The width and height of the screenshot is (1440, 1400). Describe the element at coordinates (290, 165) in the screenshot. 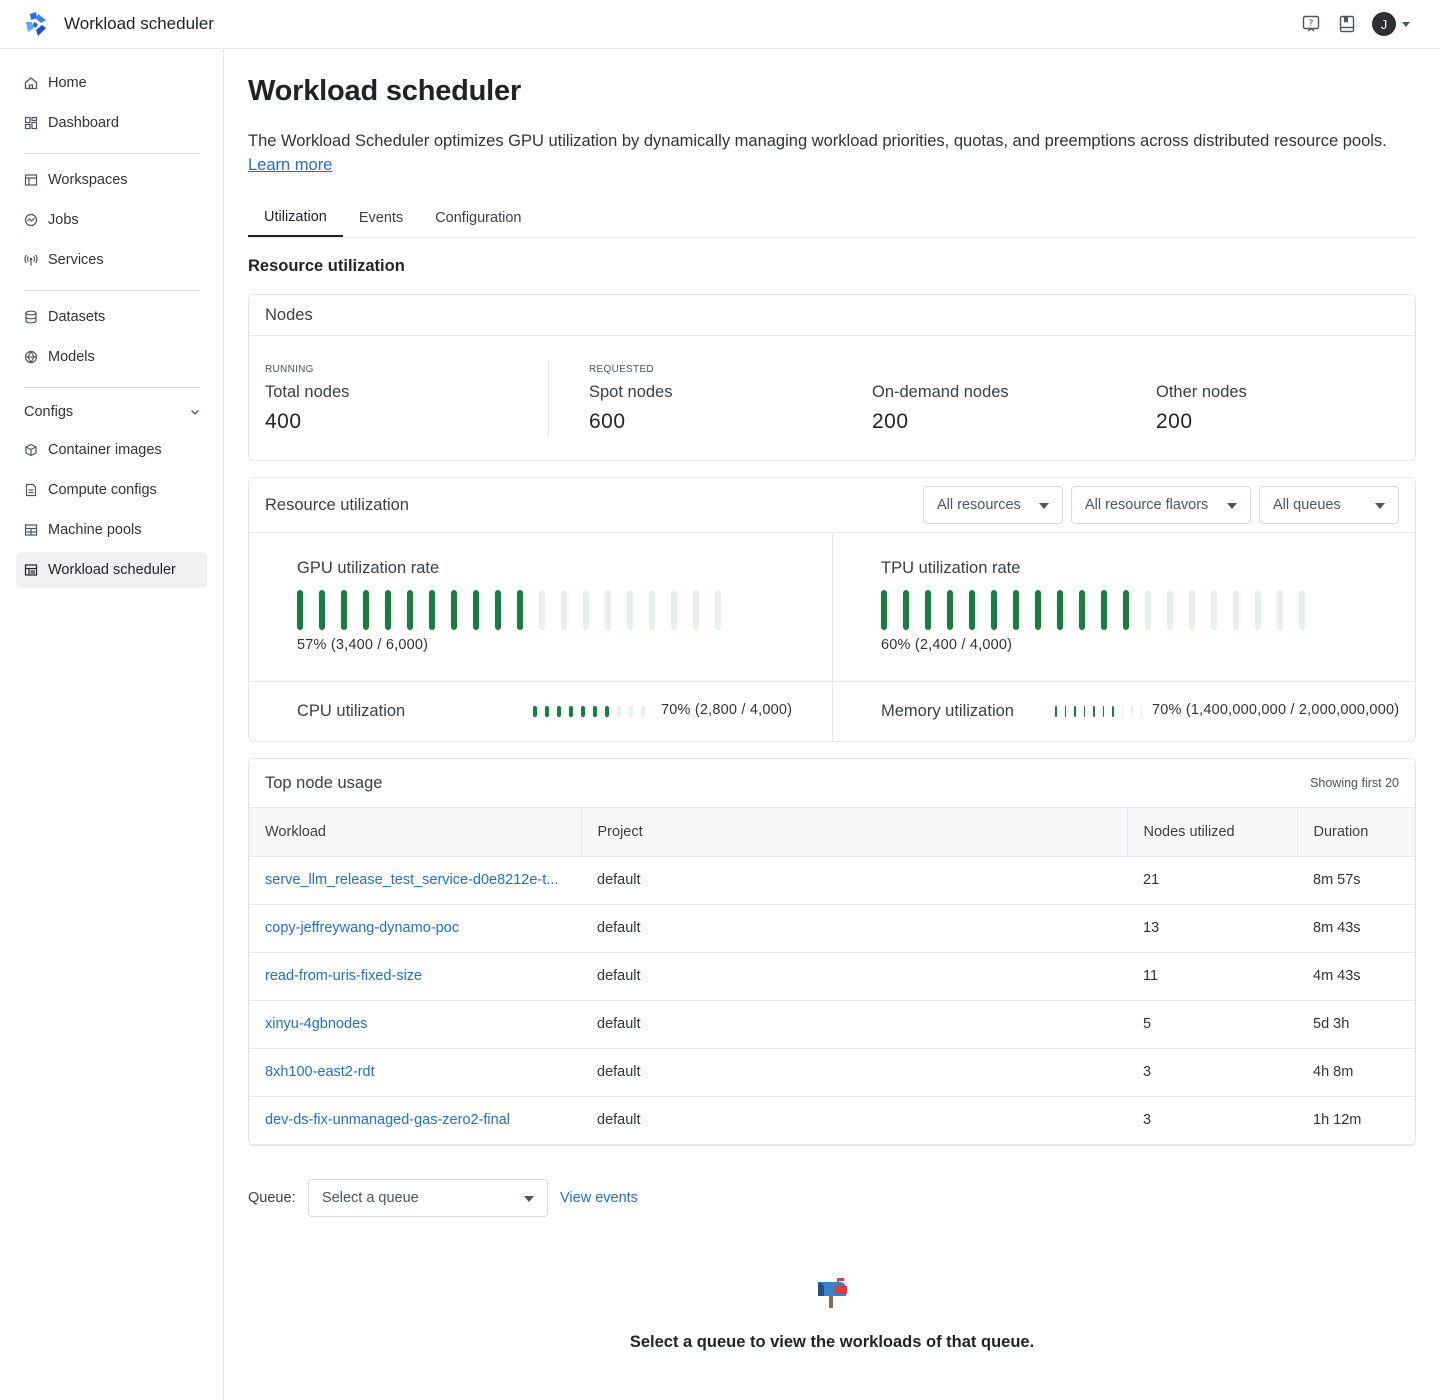

I see `learn-more-link: Learn more` at that location.